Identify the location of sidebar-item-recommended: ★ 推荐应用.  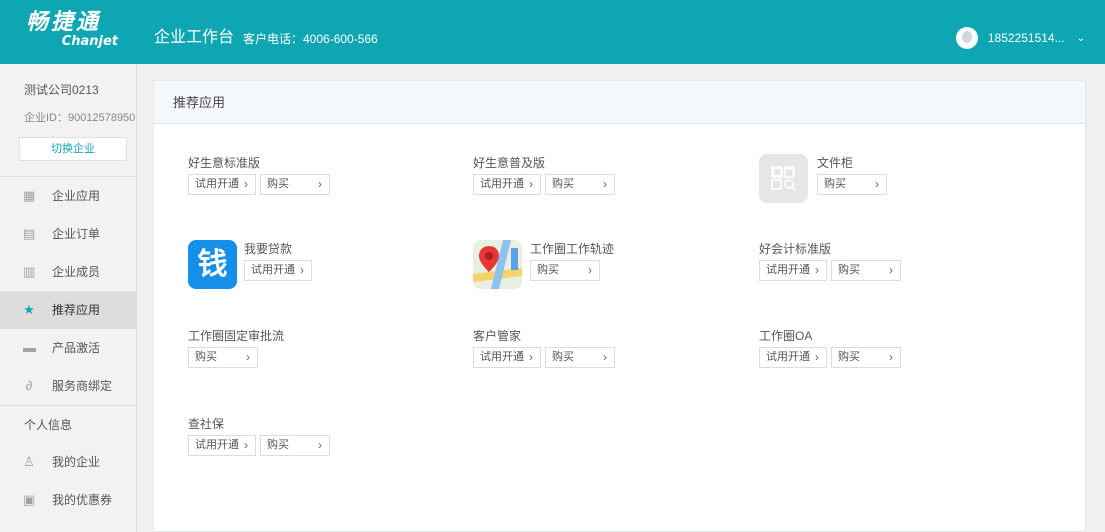
(68, 310).